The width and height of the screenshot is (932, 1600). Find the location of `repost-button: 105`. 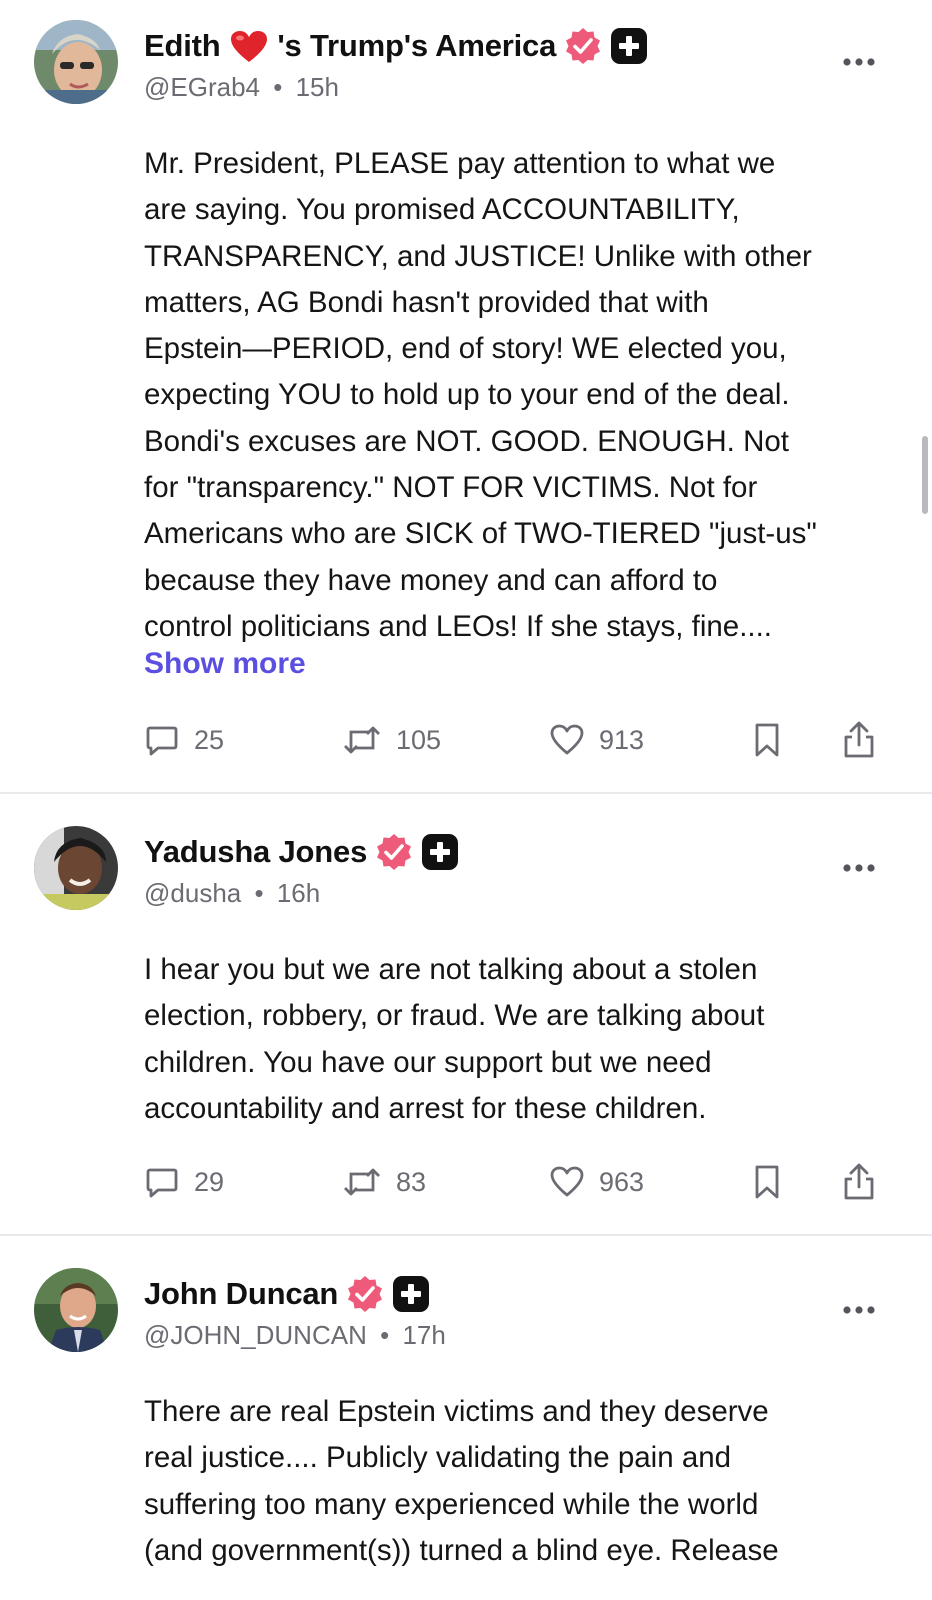

repost-button: 105 is located at coordinates (391, 740).